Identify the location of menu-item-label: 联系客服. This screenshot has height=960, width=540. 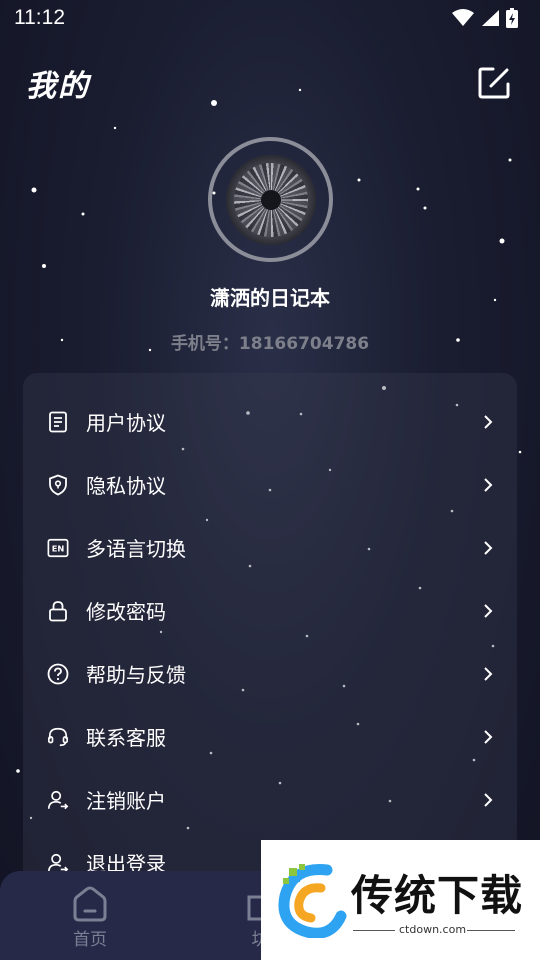
(126, 738).